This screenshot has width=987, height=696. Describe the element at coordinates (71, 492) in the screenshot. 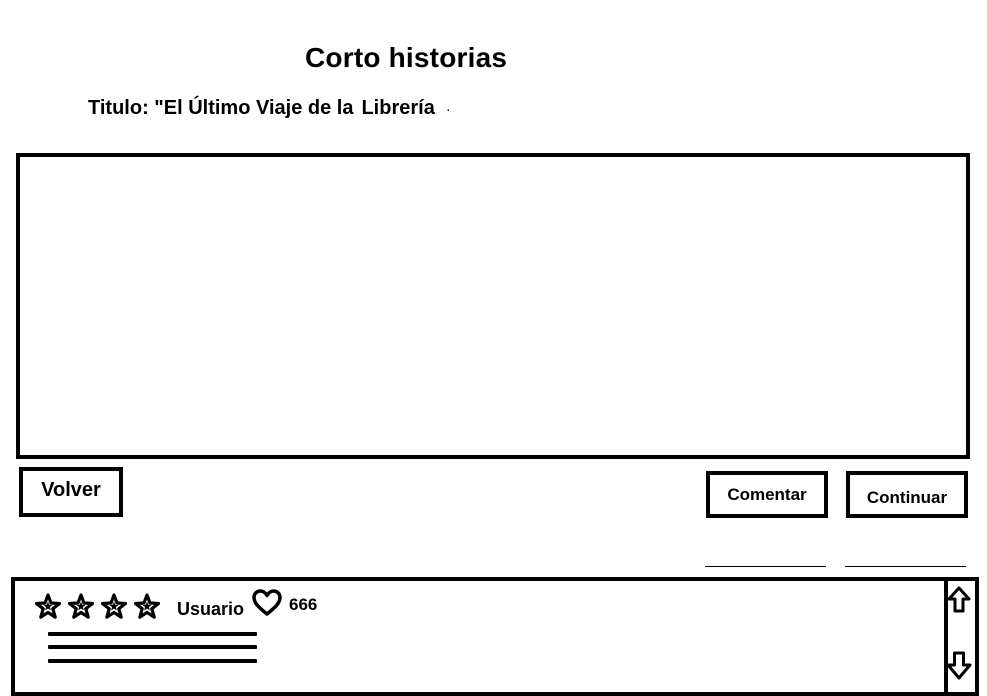

I see `back-button: Volver` at that location.